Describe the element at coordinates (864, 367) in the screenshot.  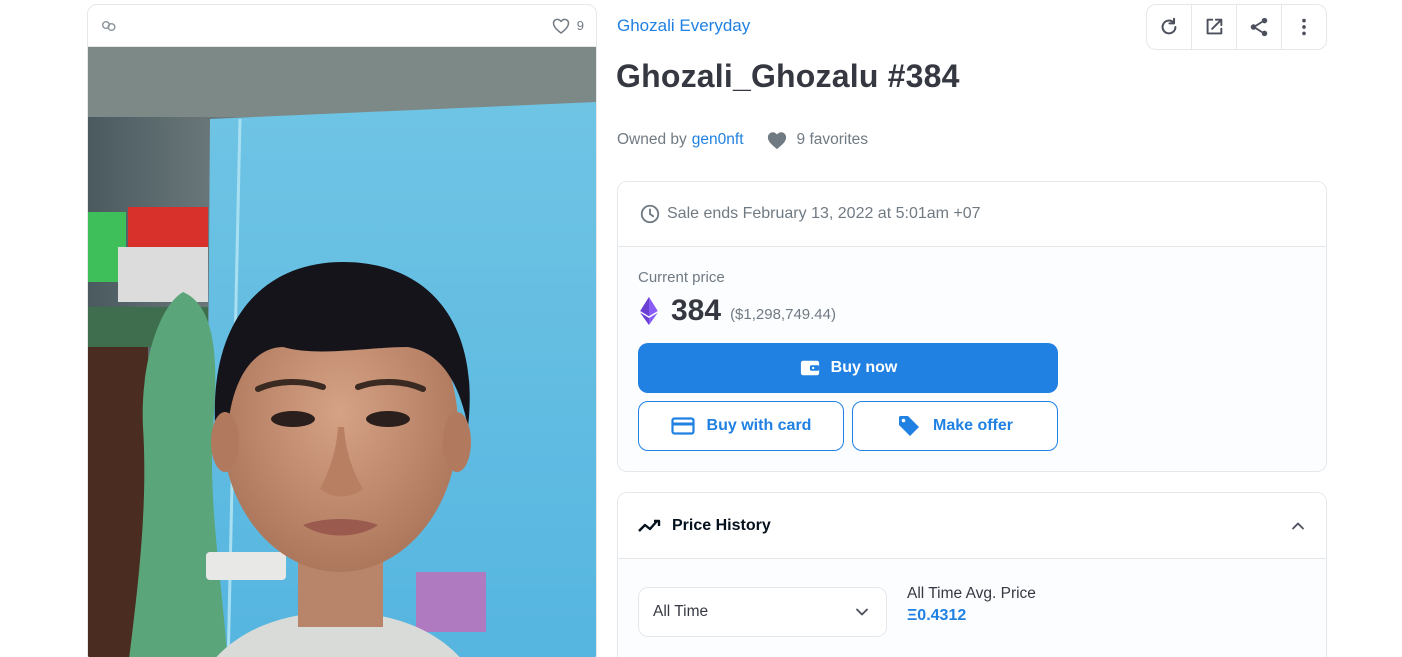
I see `buy-now-label: Buy now` at that location.